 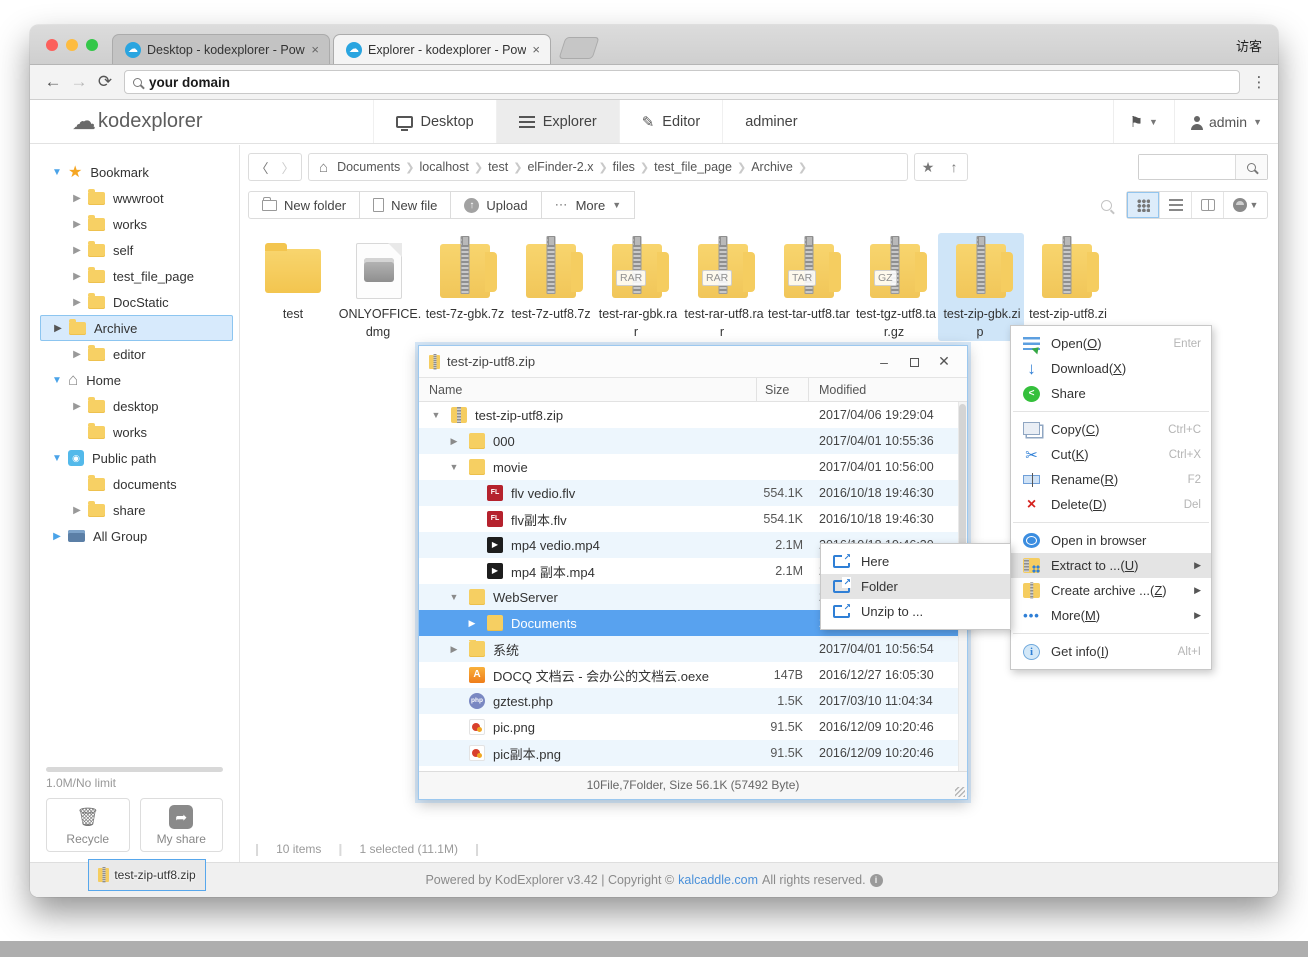 What do you see at coordinates (1187, 167) in the screenshot?
I see `search-input` at bounding box center [1187, 167].